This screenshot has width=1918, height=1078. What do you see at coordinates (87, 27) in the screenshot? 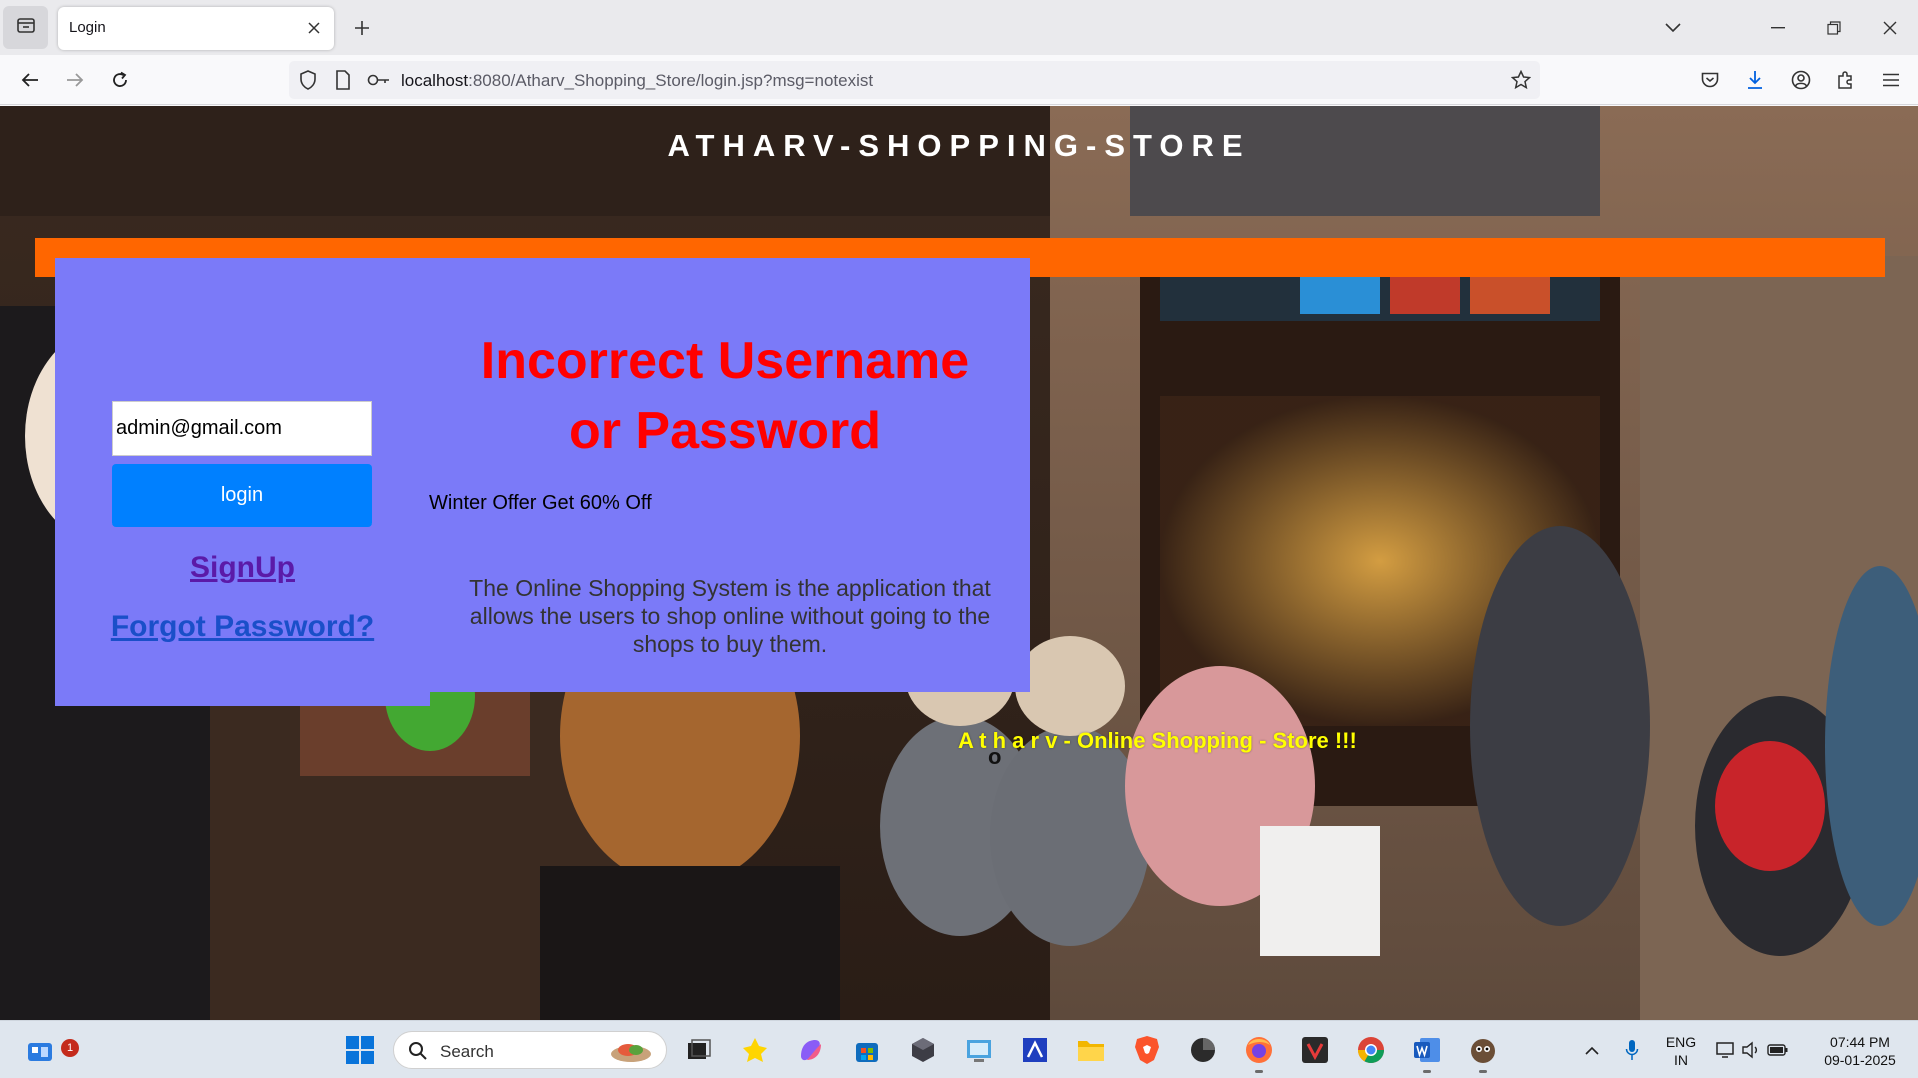
I see `tab-title: Login` at bounding box center [87, 27].